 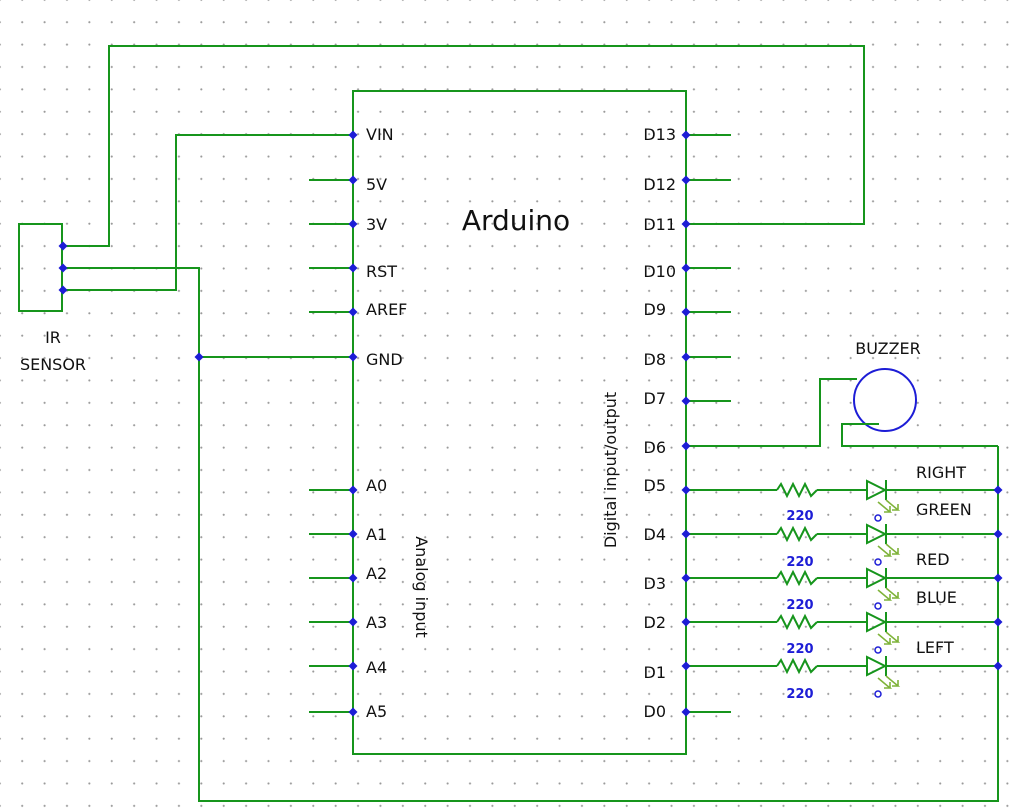 What do you see at coordinates (659, 271) in the screenshot?
I see `pin-label-d10: D10` at bounding box center [659, 271].